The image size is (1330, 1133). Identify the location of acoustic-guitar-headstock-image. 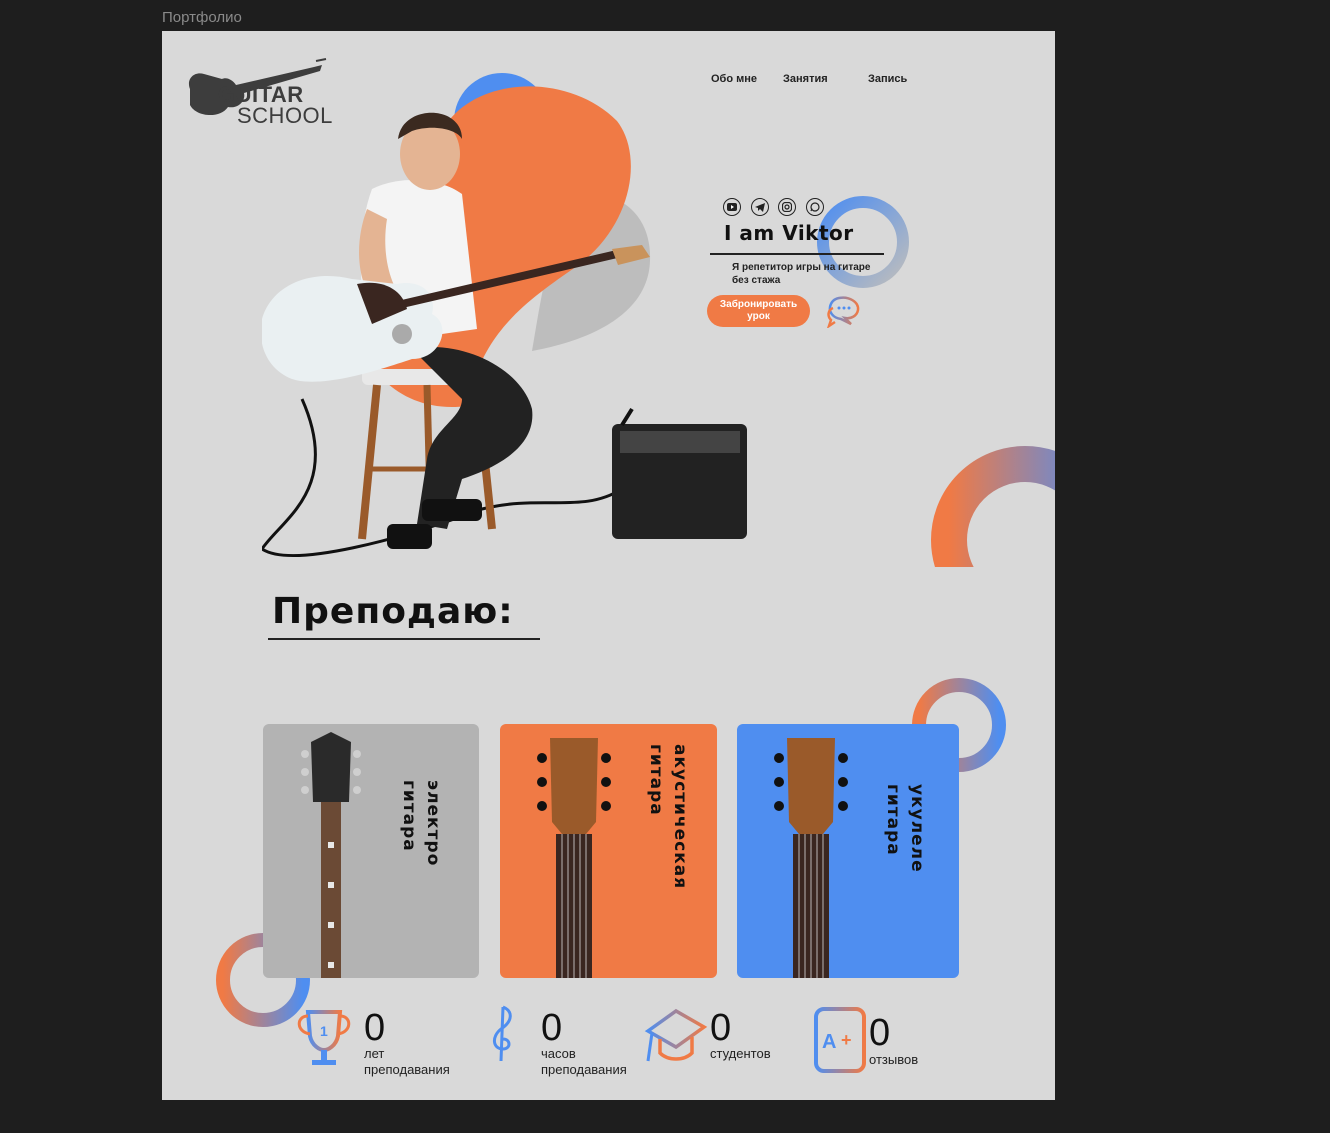
(574, 858).